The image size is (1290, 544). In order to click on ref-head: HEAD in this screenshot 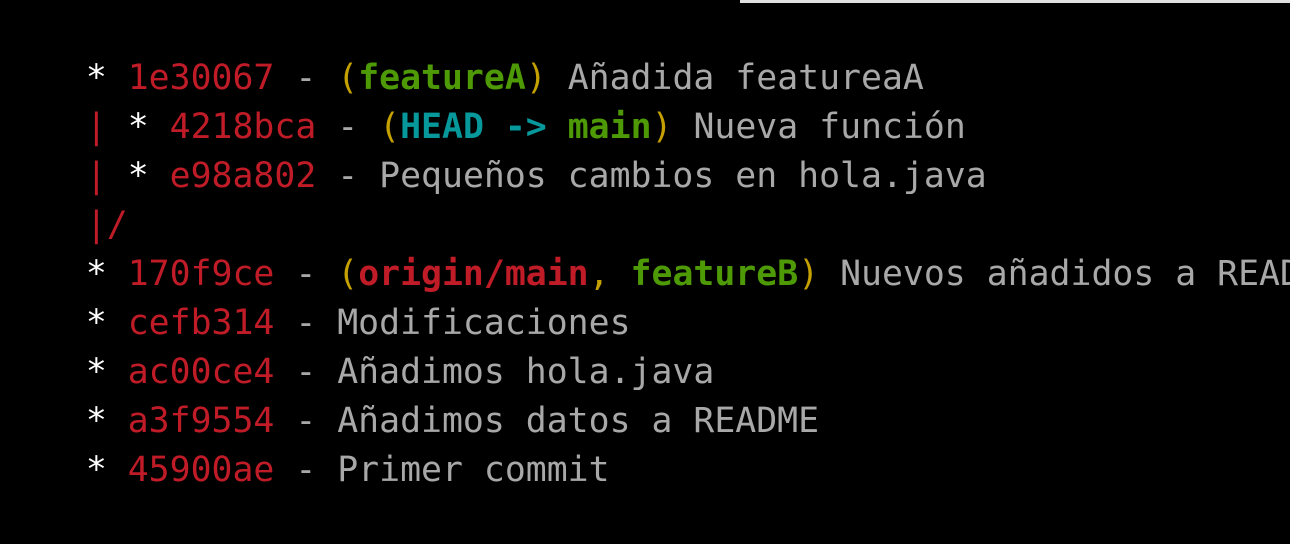, I will do `click(442, 127)`.